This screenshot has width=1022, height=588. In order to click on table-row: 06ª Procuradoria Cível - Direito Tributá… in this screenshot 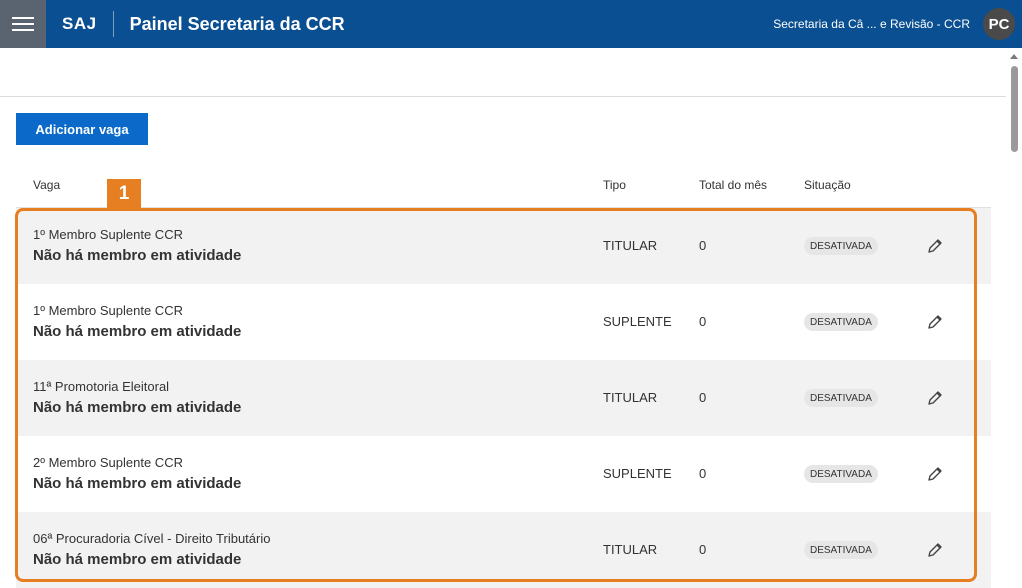, I will do `click(503, 550)`.